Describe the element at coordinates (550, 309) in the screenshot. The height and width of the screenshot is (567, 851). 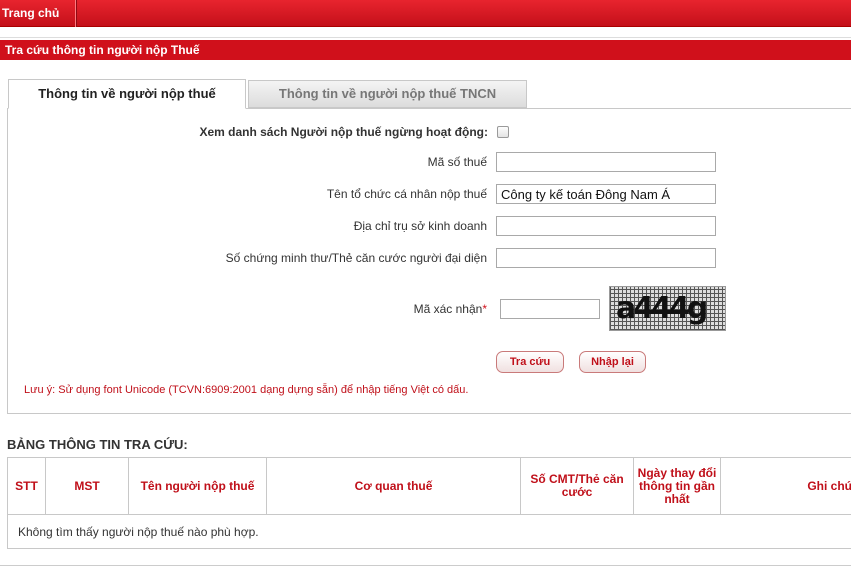
I see `captcha-input` at that location.